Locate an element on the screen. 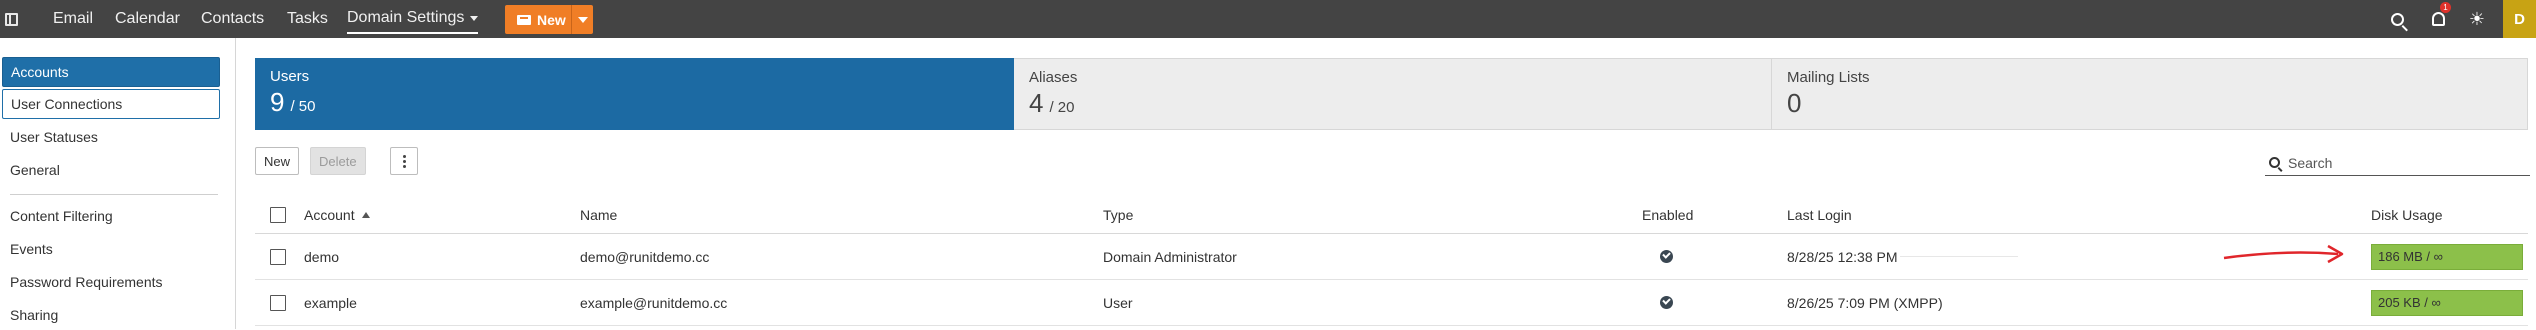  select-all-checkbox is located at coordinates (278, 214).